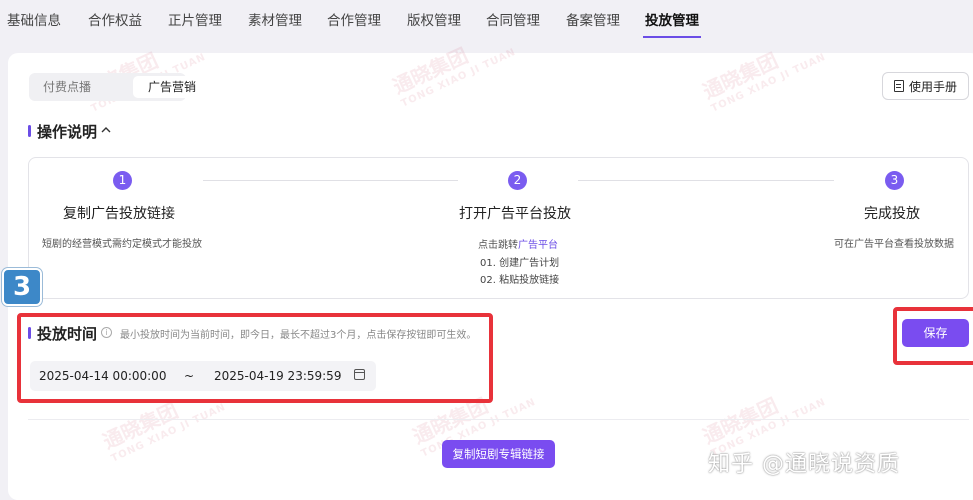 This screenshot has width=973, height=500. Describe the element at coordinates (119, 214) in the screenshot. I see `step-1-title: 复制广告投放链接` at that location.